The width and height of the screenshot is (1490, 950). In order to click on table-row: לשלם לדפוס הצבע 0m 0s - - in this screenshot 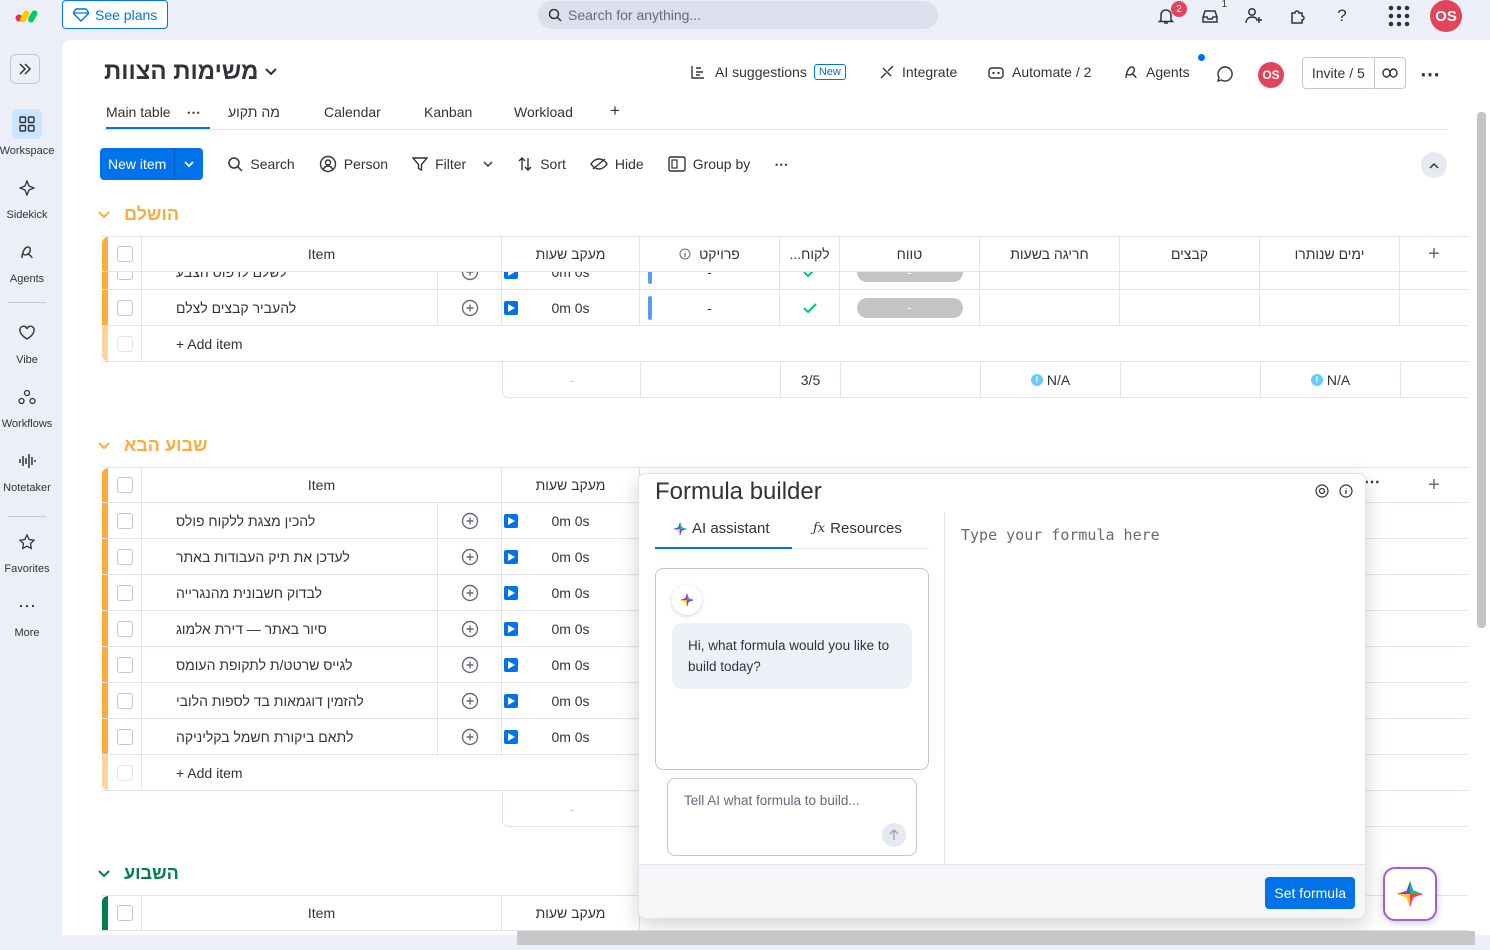, I will do `click(785, 281)`.